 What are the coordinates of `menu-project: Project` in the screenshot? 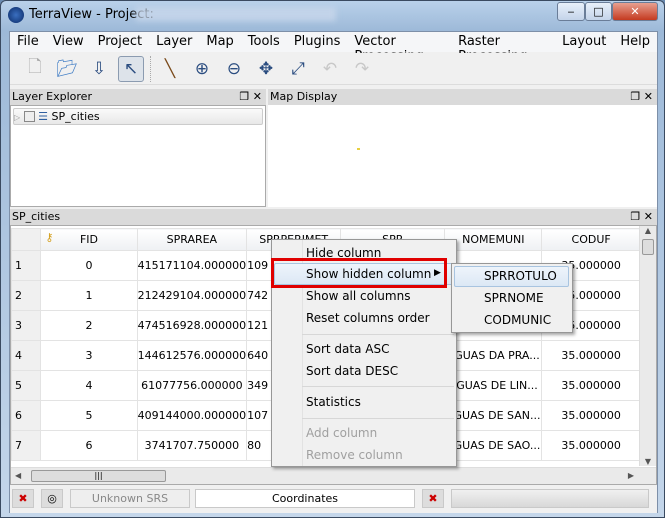 It's located at (120, 42).